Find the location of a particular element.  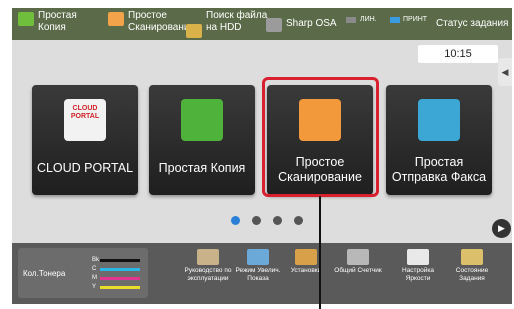

toner-code: Bk is located at coordinates (96, 260).